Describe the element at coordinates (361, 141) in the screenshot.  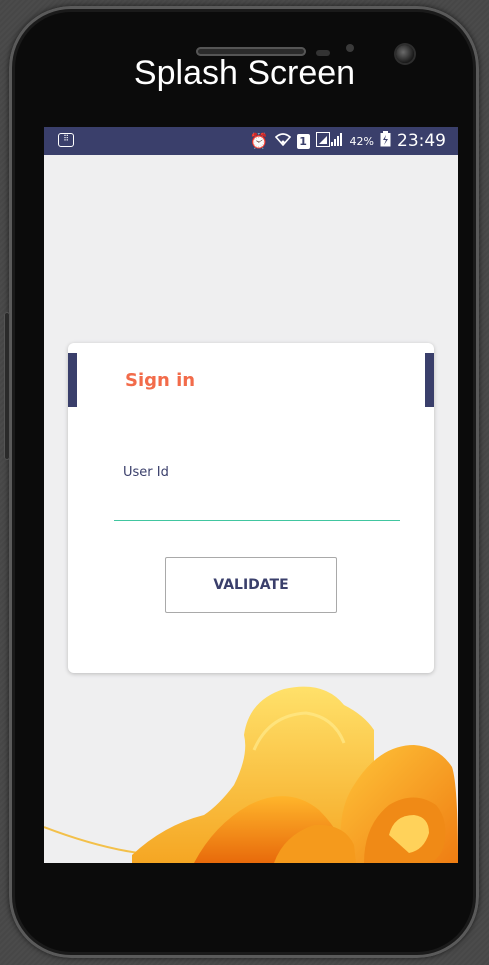
I see `battery-percent: 42%` at that location.